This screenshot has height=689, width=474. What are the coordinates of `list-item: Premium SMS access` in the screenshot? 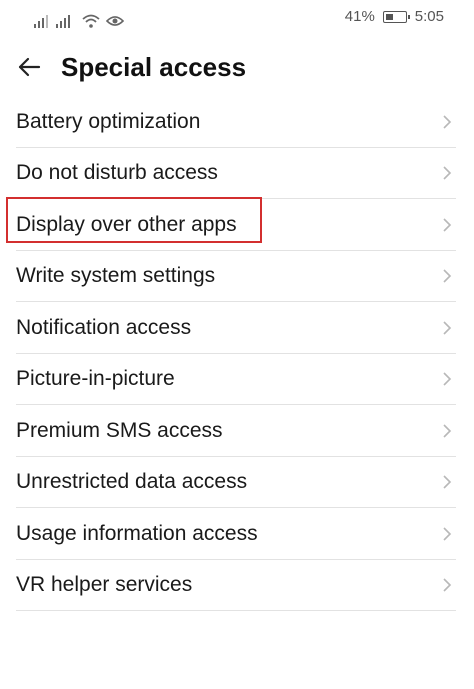 It's located at (237, 431).